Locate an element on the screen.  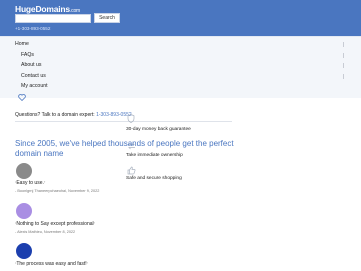
testimonial-text: The process was easy and fast! is located at coordinates (51, 264).